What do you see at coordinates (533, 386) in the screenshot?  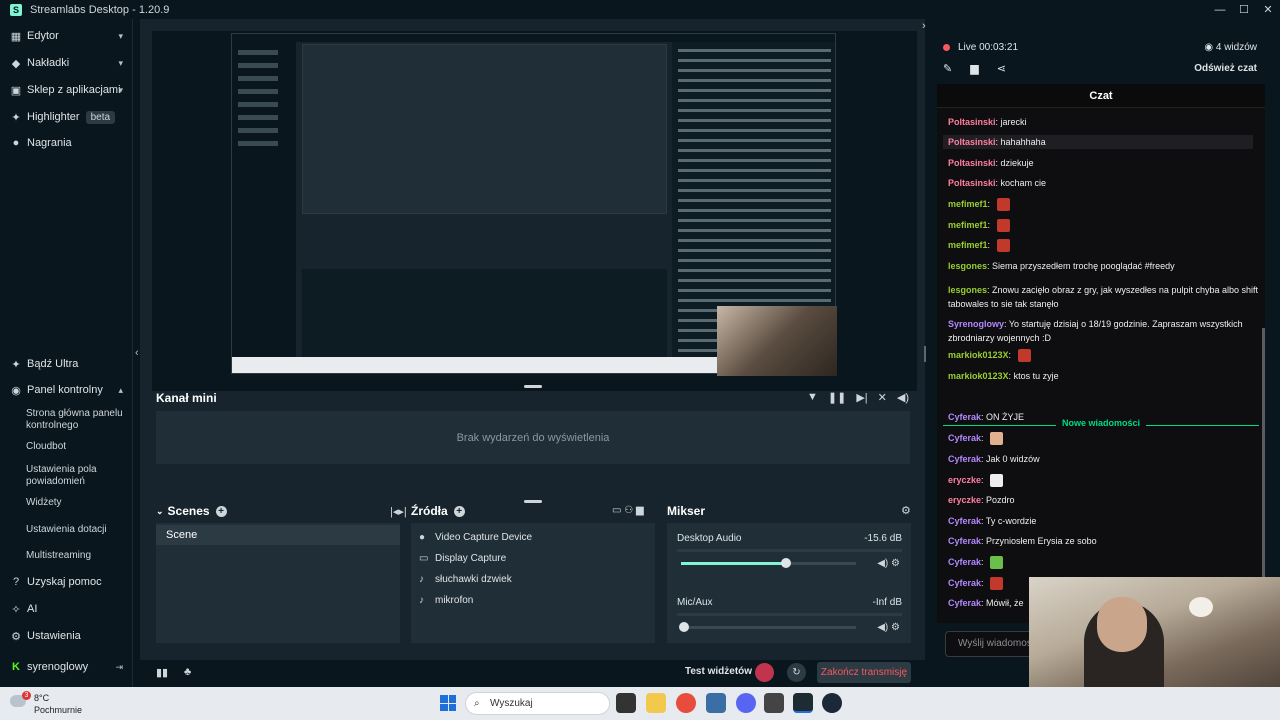 I see `resize-handle` at bounding box center [533, 386].